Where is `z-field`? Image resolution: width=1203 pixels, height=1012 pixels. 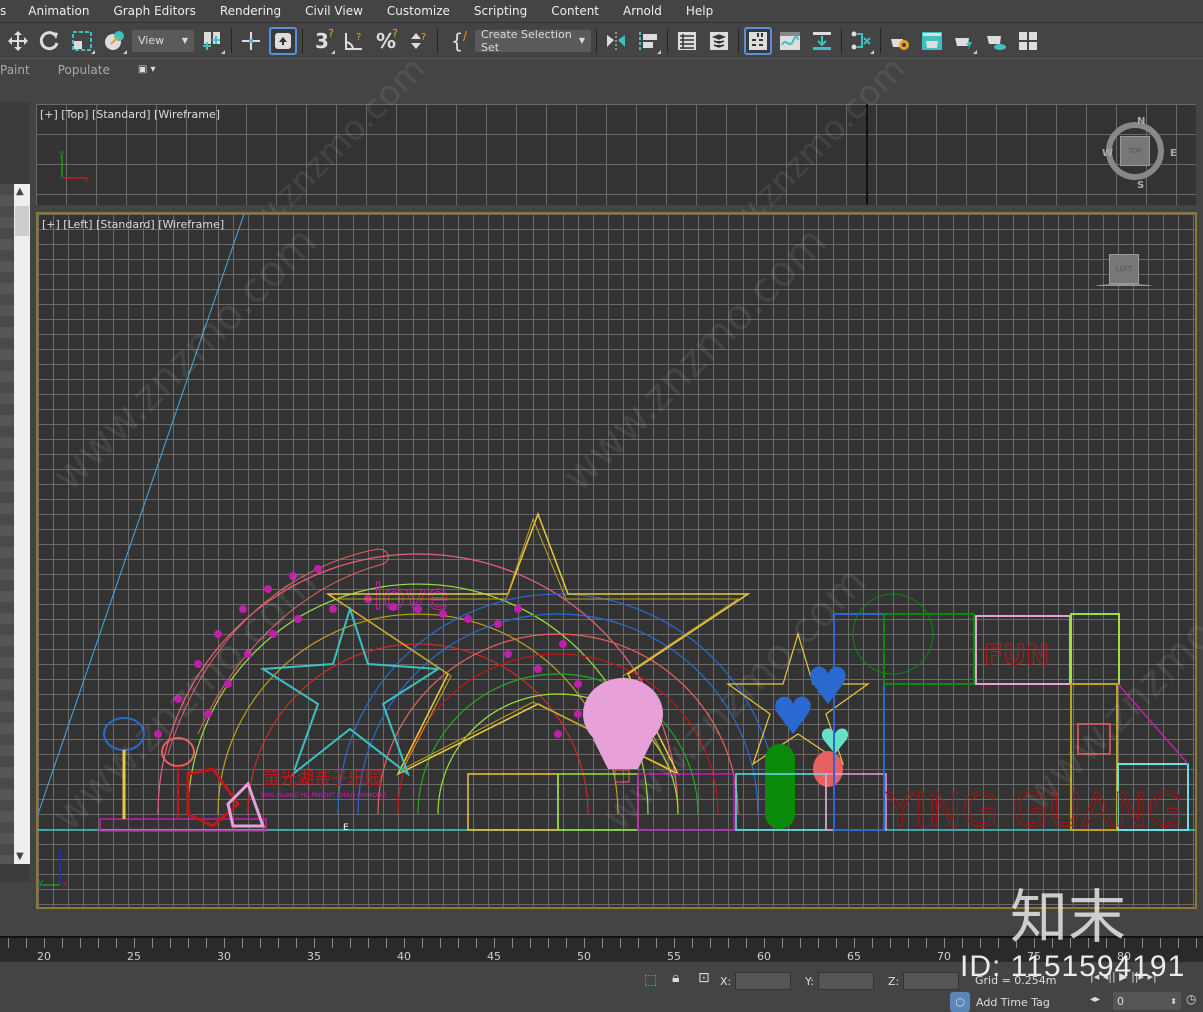
z-field is located at coordinates (931, 981).